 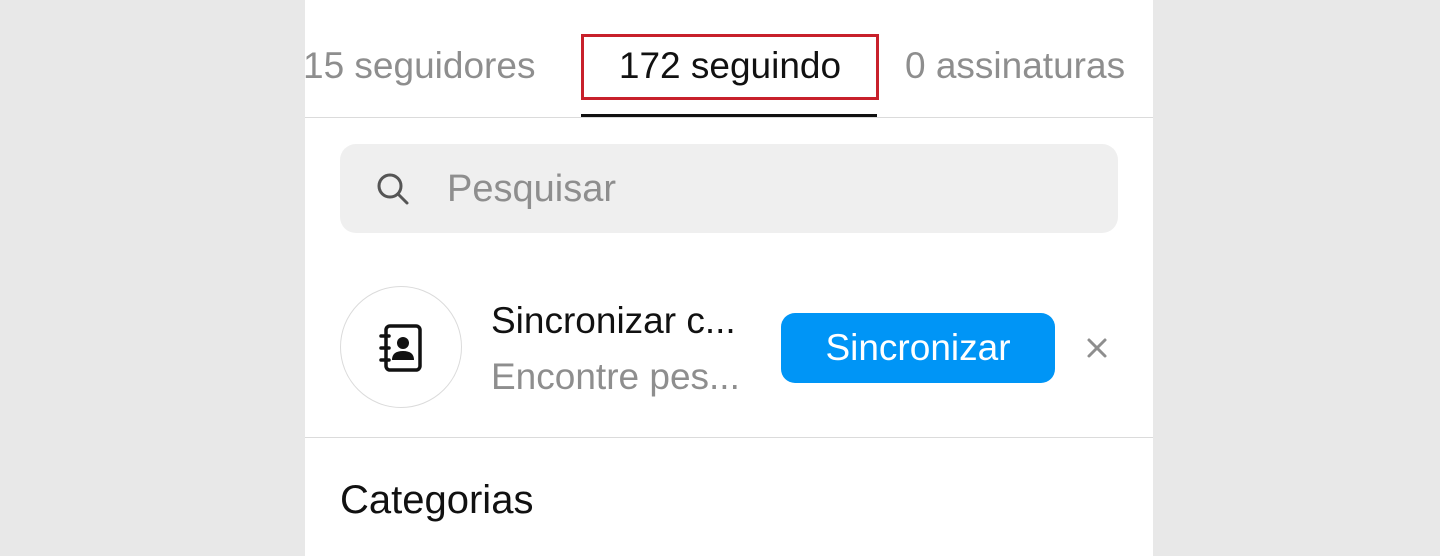 I want to click on tab-following: 172 seguindo, so click(x=730, y=66).